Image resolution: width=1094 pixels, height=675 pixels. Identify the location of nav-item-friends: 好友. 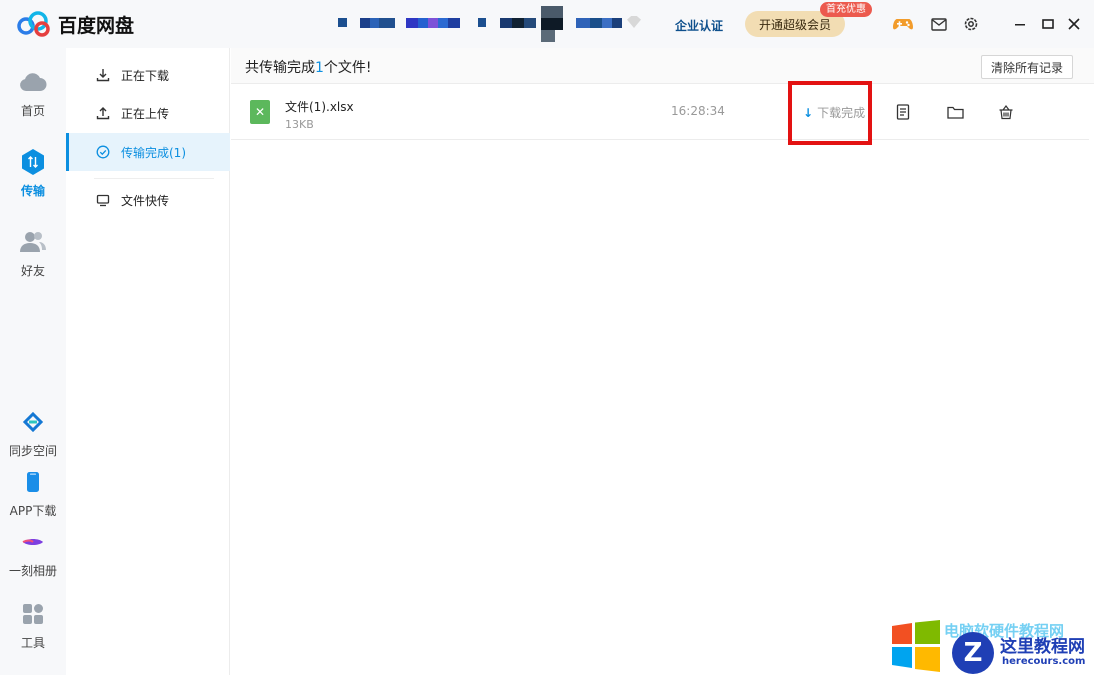
(33, 253).